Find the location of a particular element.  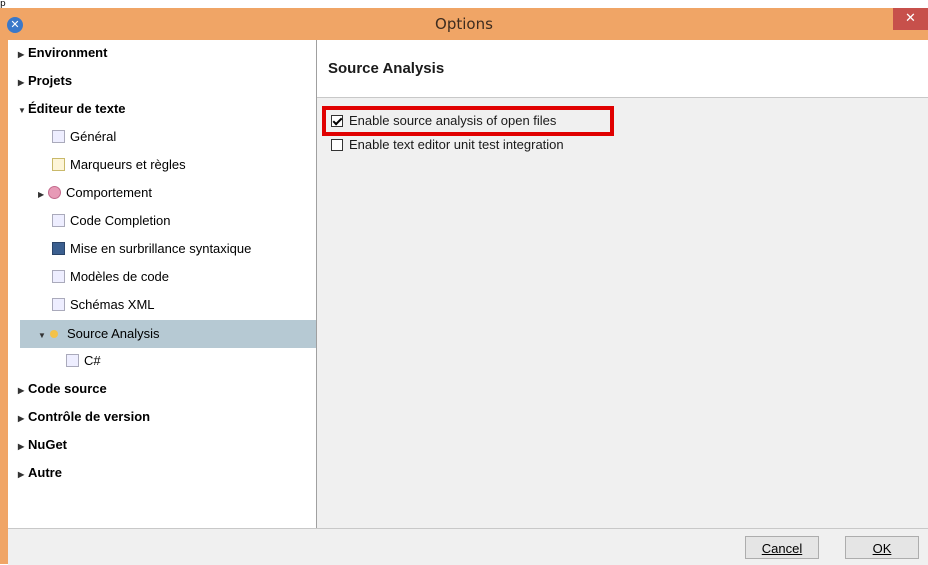

title-bar: ✕ Options ✕ is located at coordinates (464, 24).